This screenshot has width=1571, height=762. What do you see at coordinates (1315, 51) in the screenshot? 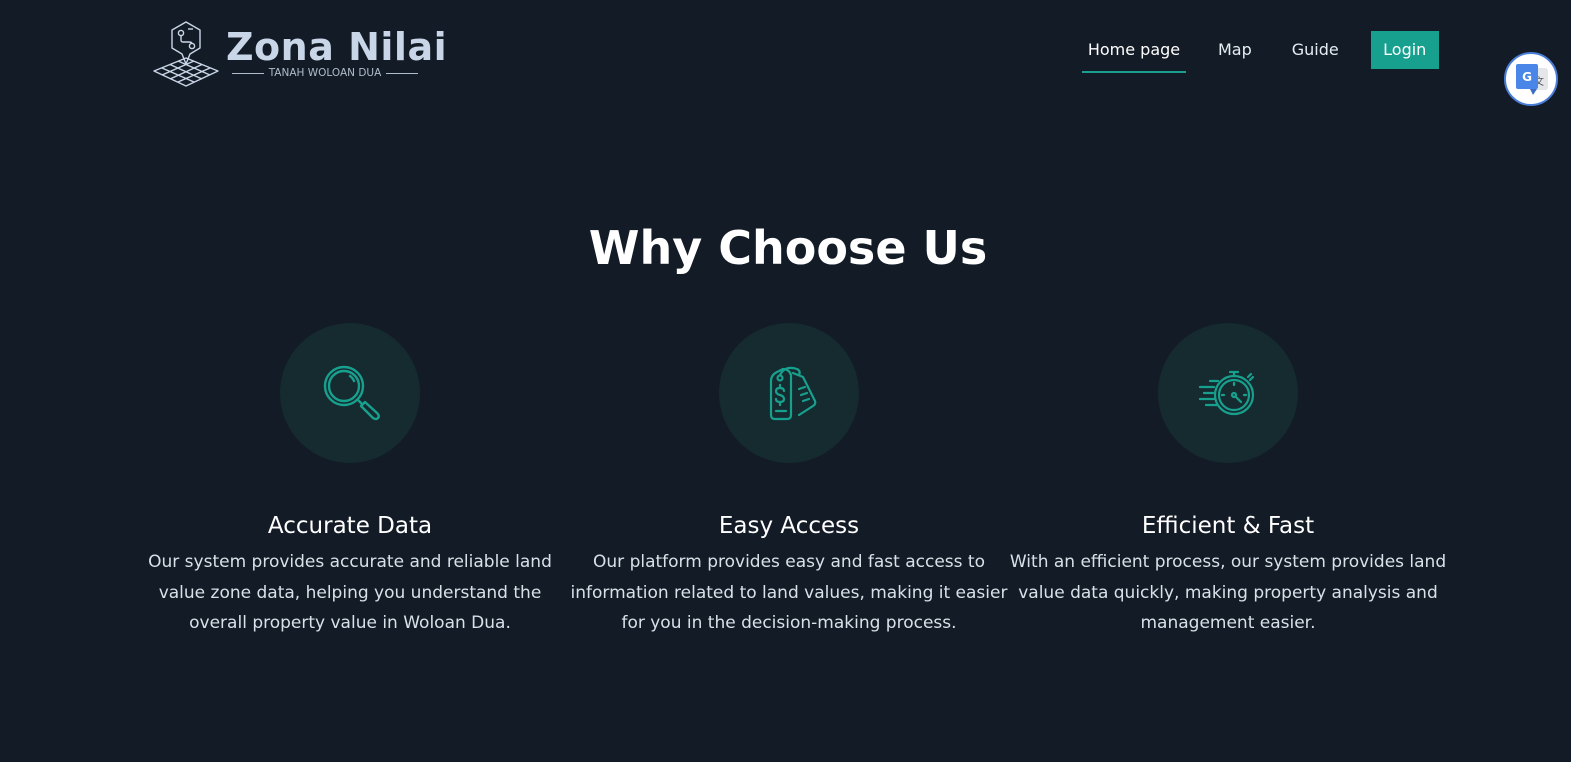
I see `nav-guide: Guide` at bounding box center [1315, 51].